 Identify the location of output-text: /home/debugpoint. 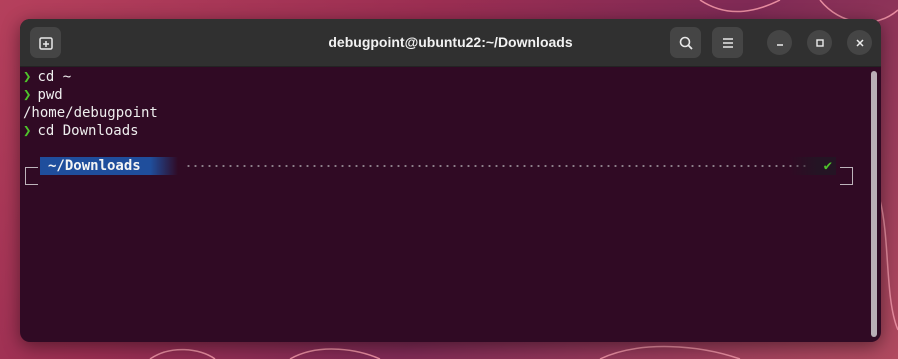
(90, 113).